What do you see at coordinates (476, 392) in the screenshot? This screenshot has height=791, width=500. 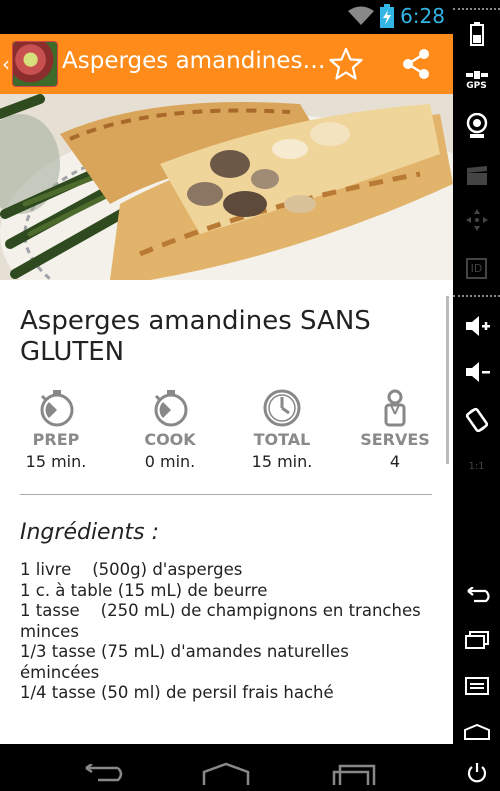 I see `emulator-side-panel: GPS ID 1:1` at bounding box center [476, 392].